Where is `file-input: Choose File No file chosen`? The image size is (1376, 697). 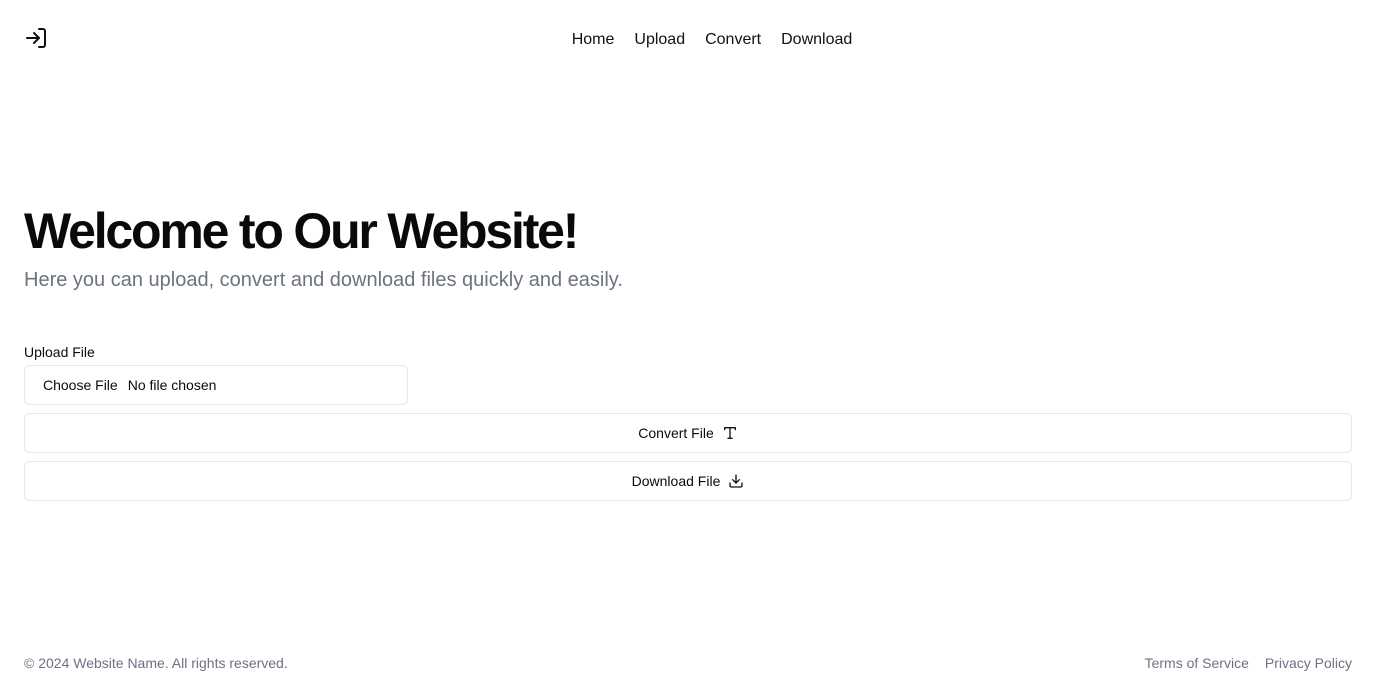 file-input: Choose File No file chosen is located at coordinates (216, 385).